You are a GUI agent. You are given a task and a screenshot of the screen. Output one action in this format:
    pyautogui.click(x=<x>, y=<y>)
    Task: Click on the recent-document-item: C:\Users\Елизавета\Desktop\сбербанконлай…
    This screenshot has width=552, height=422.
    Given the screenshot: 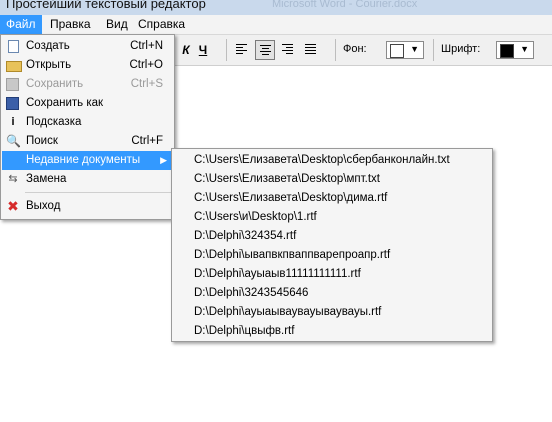 What is the action you would take?
    pyautogui.click(x=322, y=160)
    